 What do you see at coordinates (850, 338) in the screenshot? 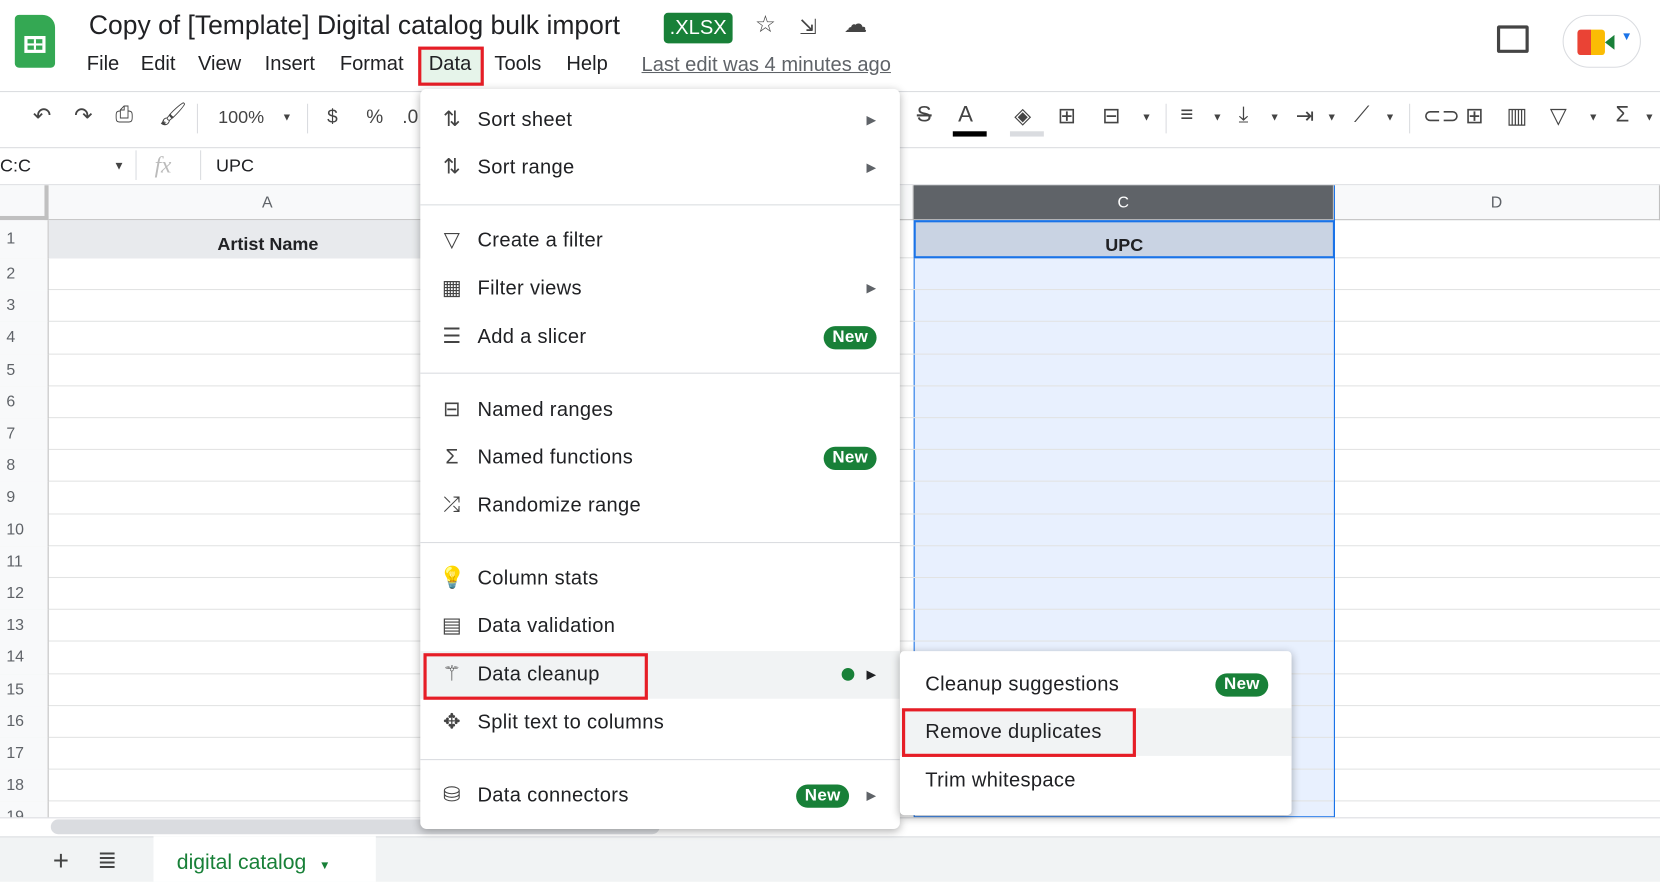
I see `new-badge: New` at bounding box center [850, 338].